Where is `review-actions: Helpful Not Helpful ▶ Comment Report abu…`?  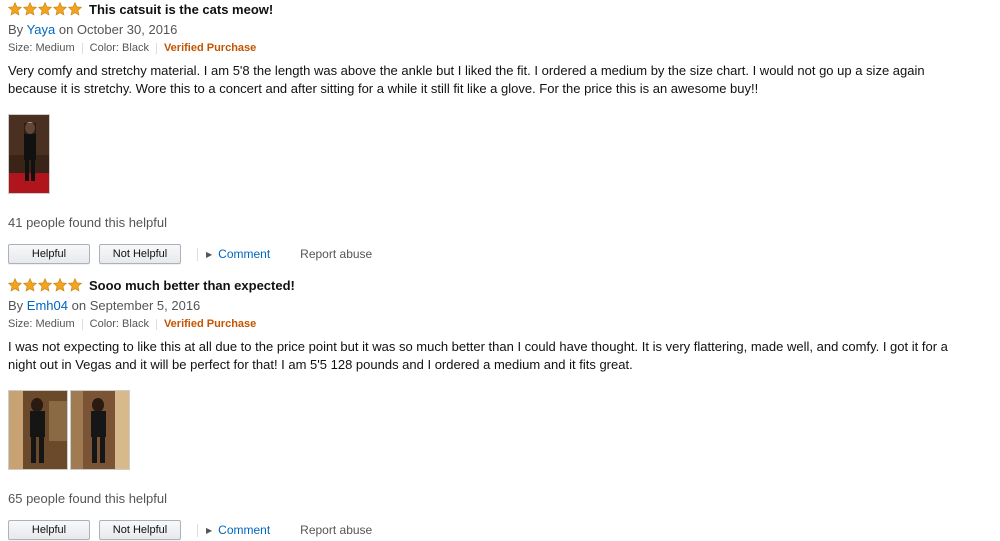 review-actions: Helpful Not Helpful ▶ Comment Report abu… is located at coordinates (488, 254).